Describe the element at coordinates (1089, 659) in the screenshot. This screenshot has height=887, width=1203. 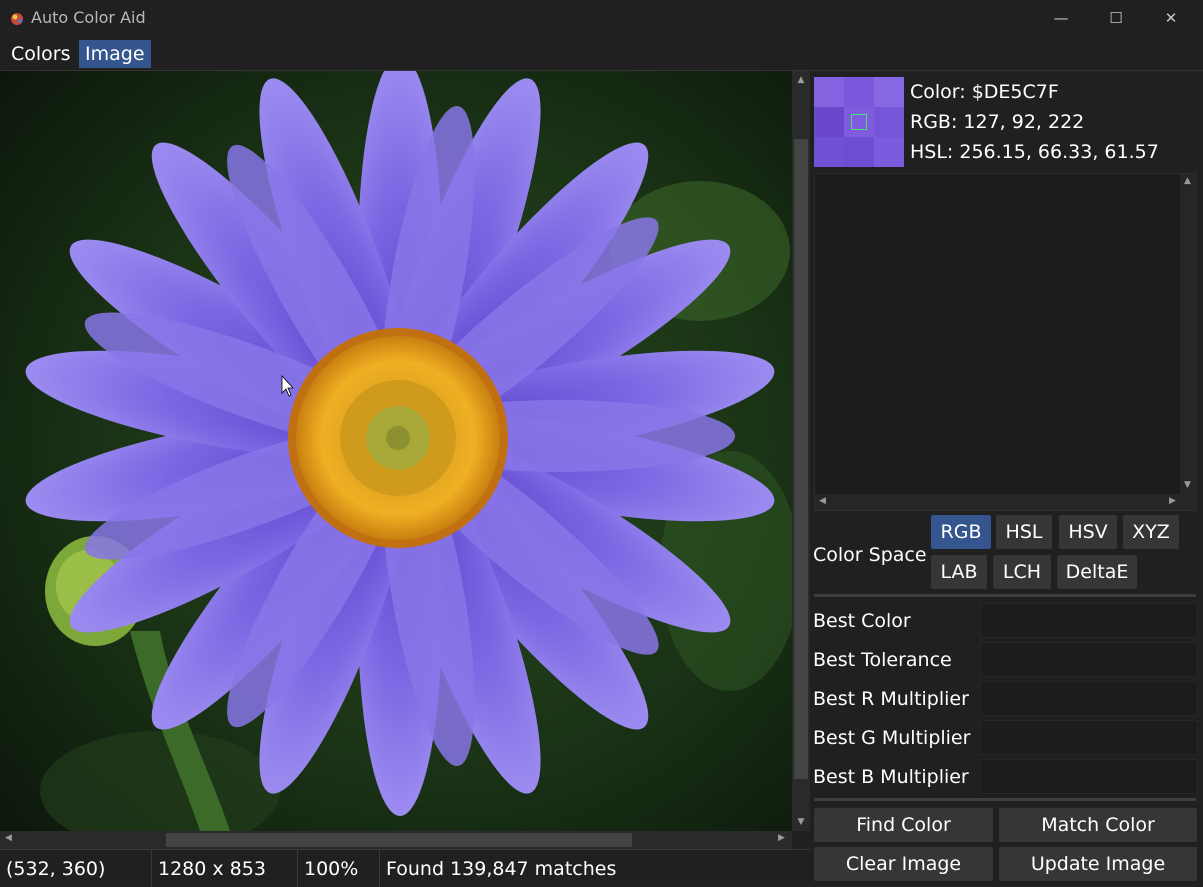
I see `best-tolerance-field` at that location.